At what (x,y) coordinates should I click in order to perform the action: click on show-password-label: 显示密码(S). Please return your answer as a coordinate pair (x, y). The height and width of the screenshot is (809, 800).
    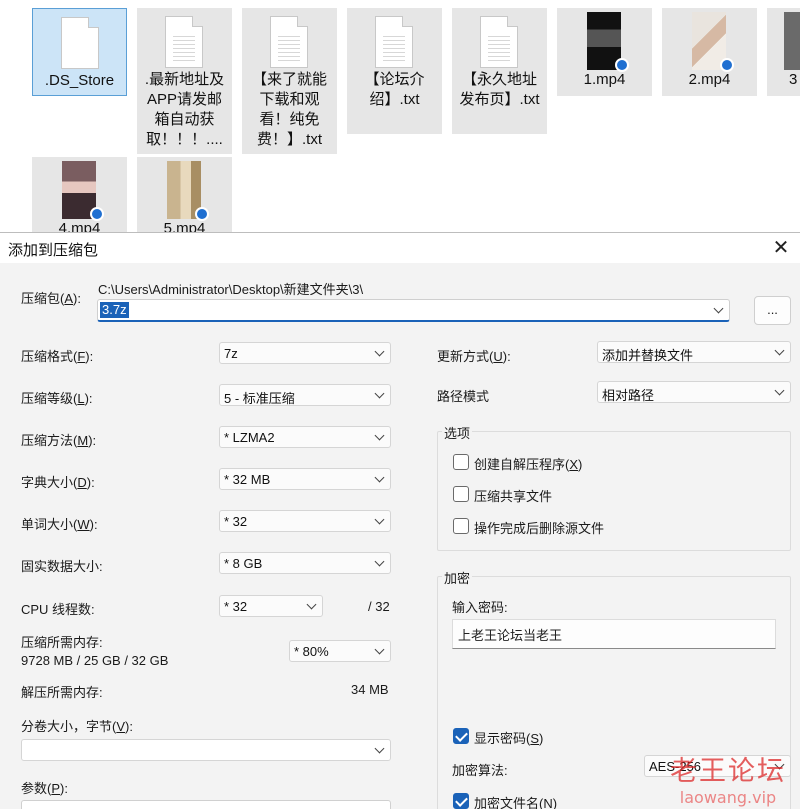
    Looking at the image, I should click on (508, 737).